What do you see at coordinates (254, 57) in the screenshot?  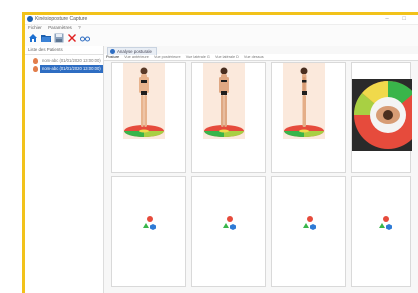 I see `subtab-top: Vue dessus` at bounding box center [254, 57].